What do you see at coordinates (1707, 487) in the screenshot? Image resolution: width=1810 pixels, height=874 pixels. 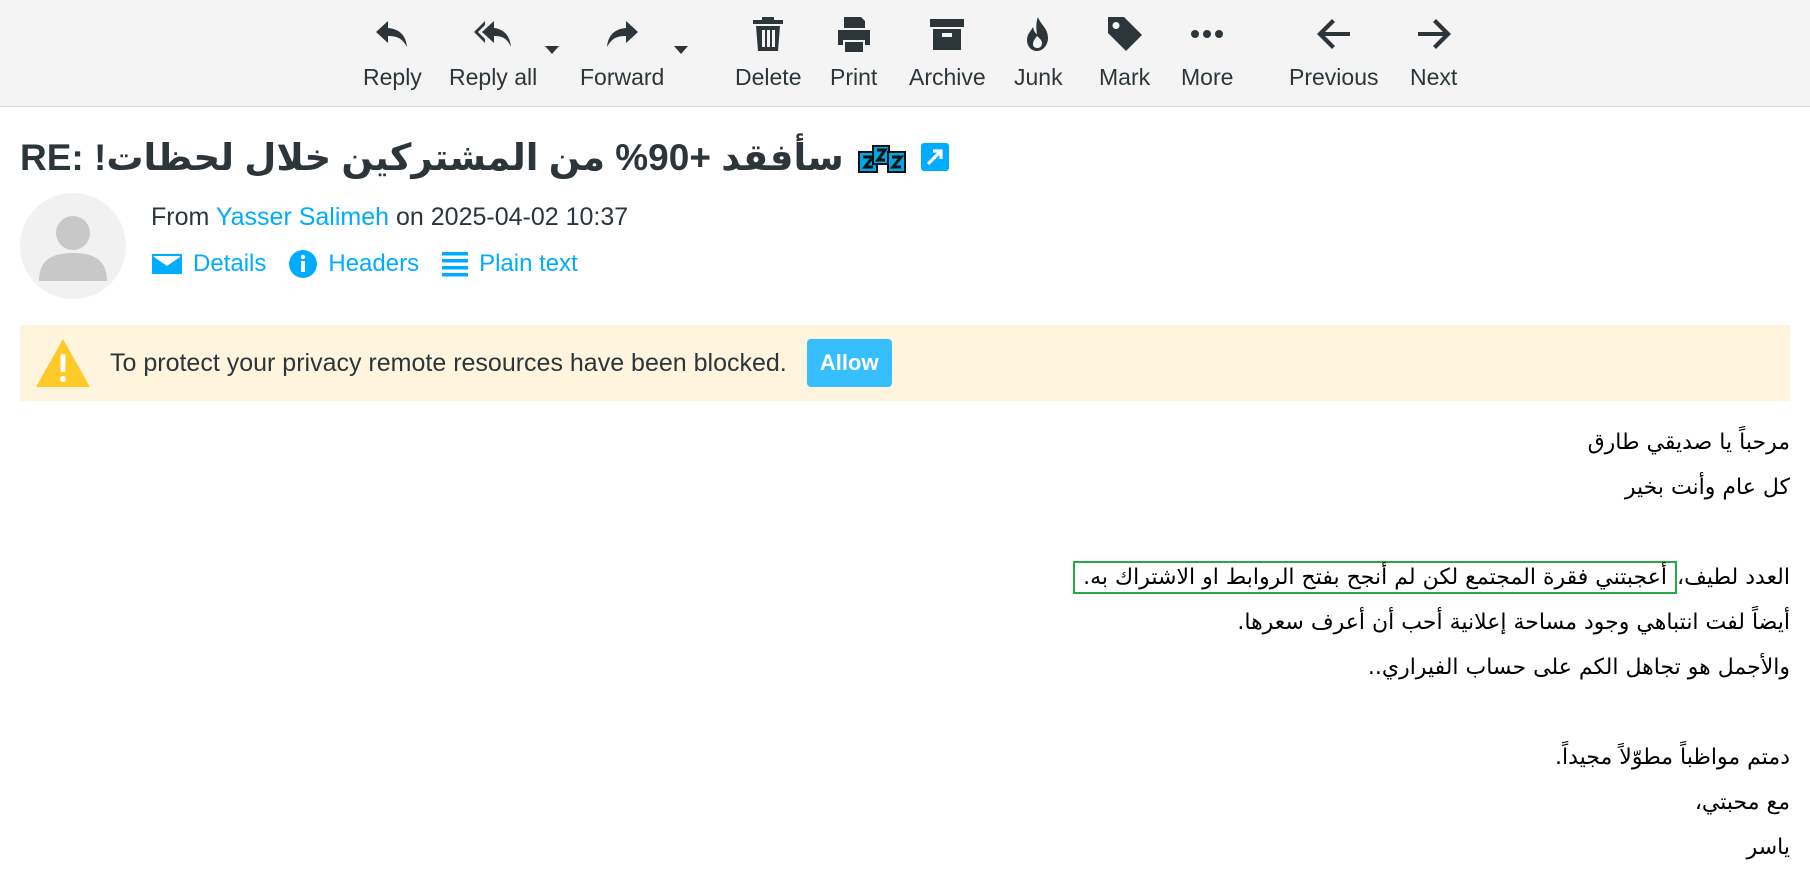 I see `body-line: كل عام وأنت بخير` at bounding box center [1707, 487].